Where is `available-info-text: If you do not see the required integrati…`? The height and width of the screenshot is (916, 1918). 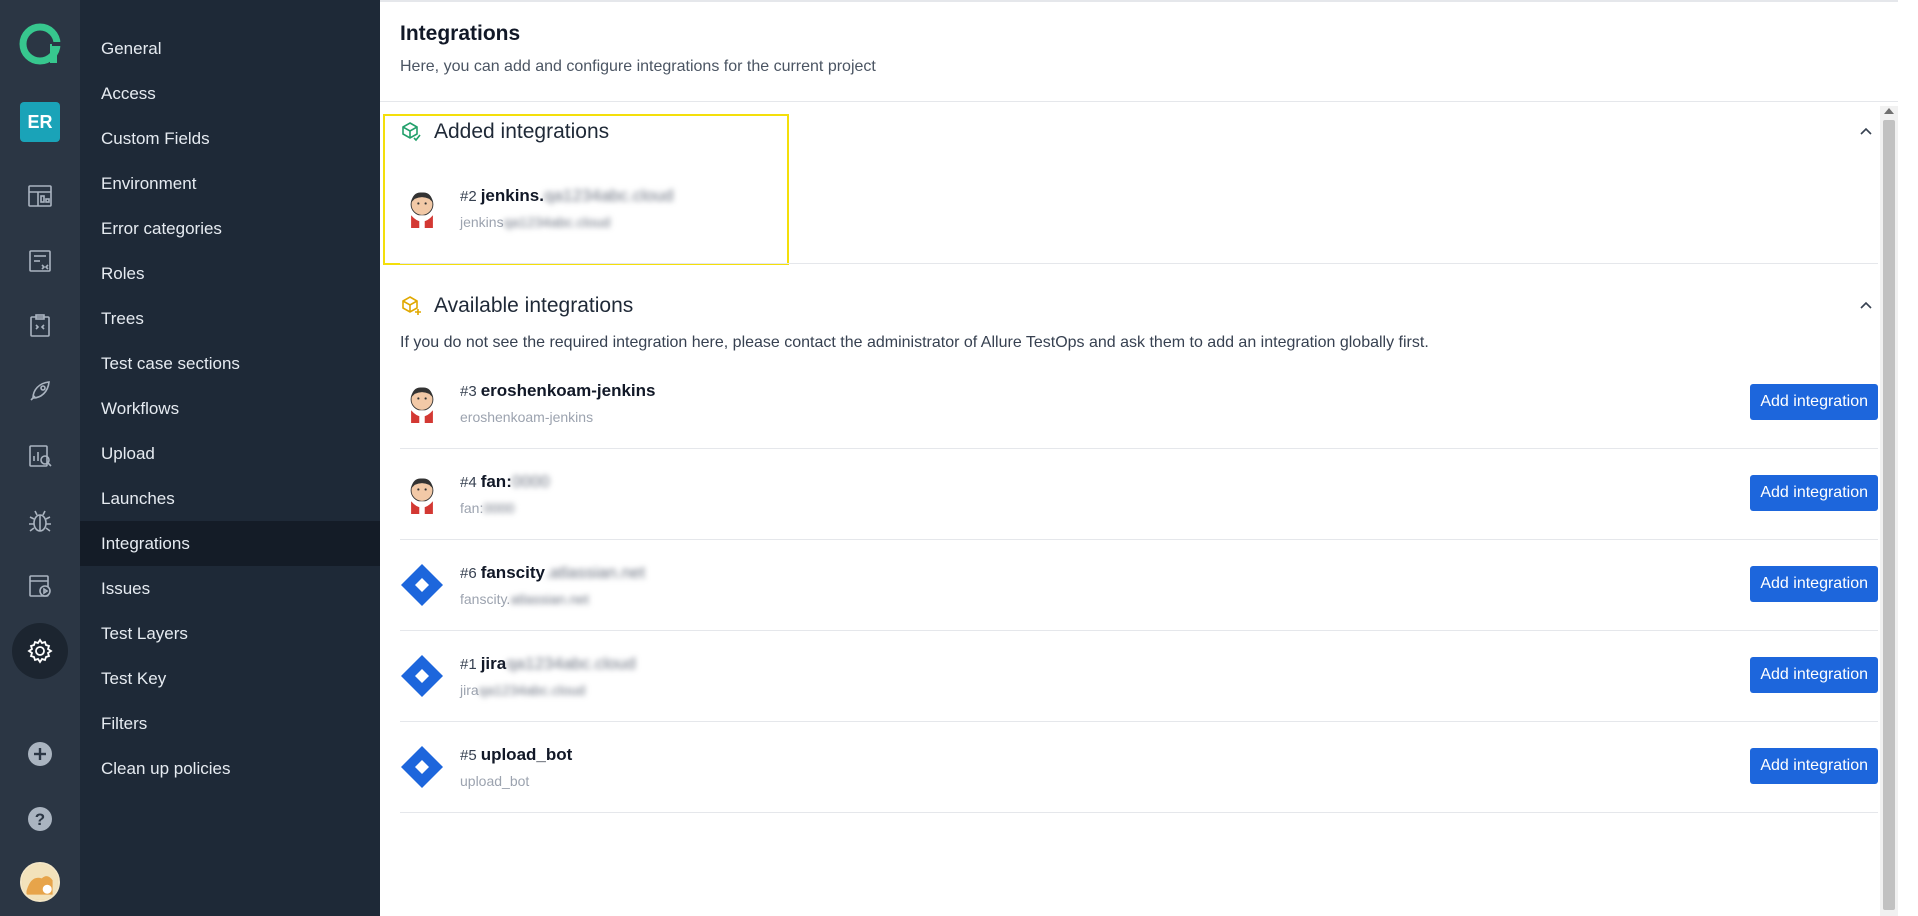 available-info-text: If you do not see the required integrati… is located at coordinates (914, 342).